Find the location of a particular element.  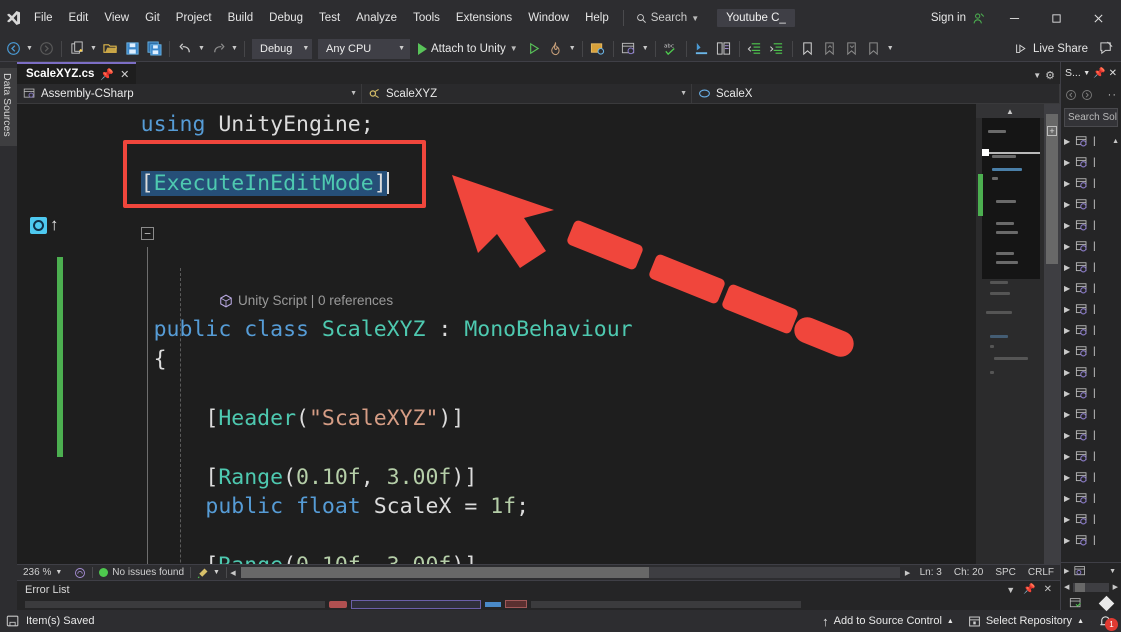

git-changes-tab is located at coordinates (1076, 603).